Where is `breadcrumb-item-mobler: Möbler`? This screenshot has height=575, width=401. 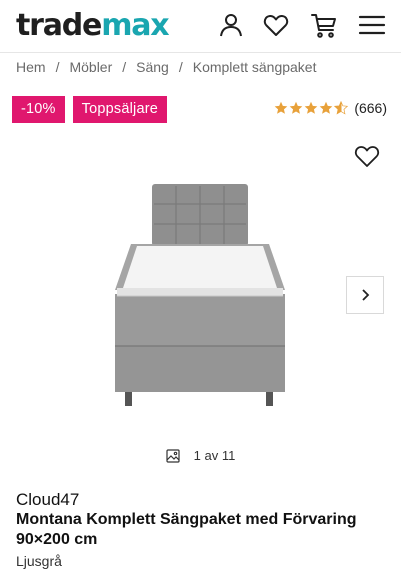 breadcrumb-item-mobler: Möbler is located at coordinates (90, 67).